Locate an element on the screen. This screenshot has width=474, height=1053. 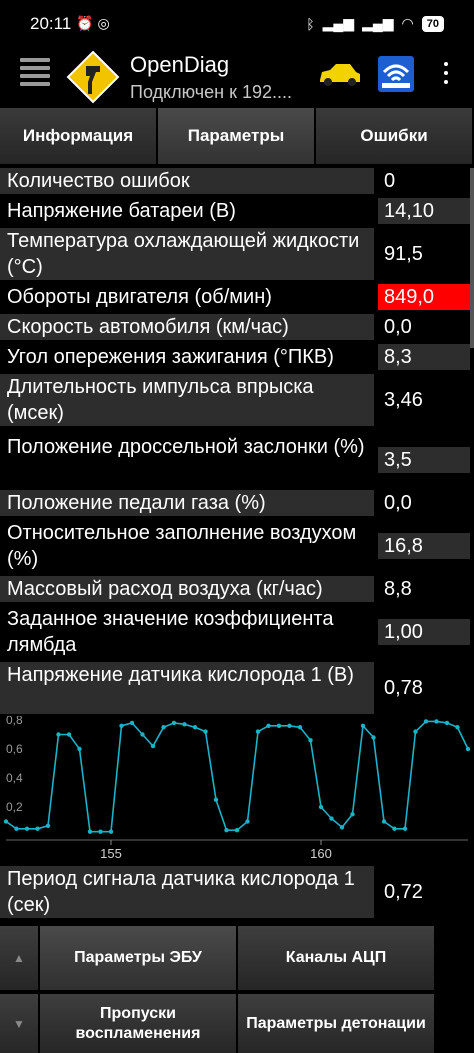
param-label: Относительное заполнение воздухом (%) is located at coordinates (187, 546).